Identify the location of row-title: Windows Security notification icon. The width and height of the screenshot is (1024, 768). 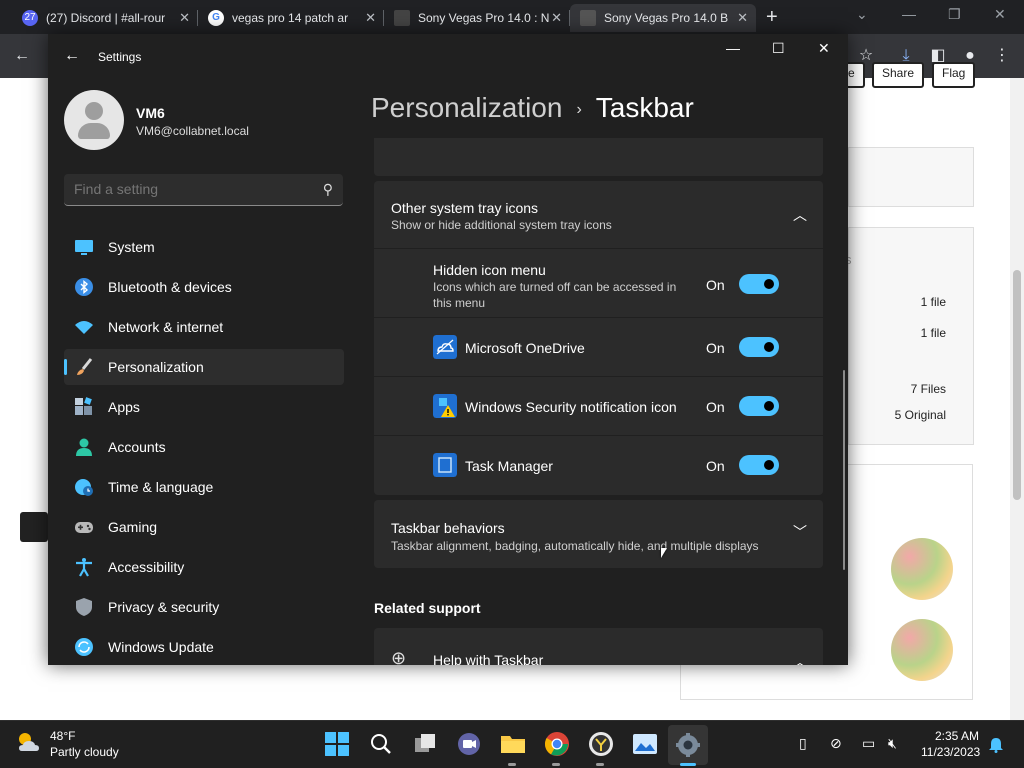
(571, 407).